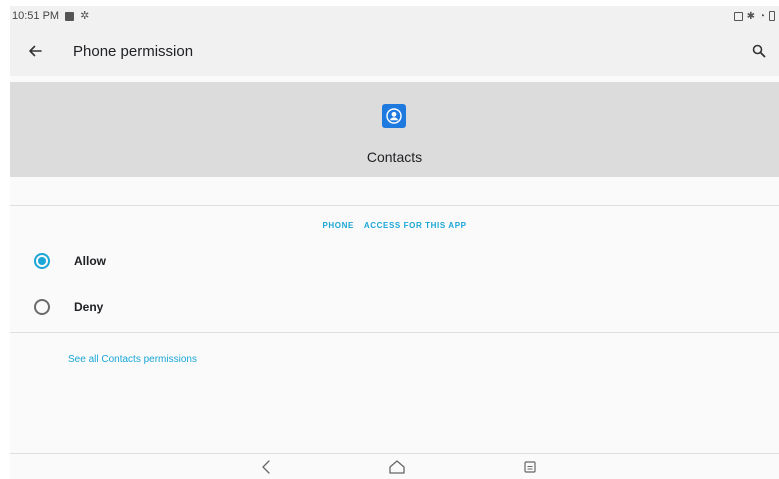 Image resolution: width=779 pixels, height=479 pixels. I want to click on nav-back-icon, so click(266, 467).